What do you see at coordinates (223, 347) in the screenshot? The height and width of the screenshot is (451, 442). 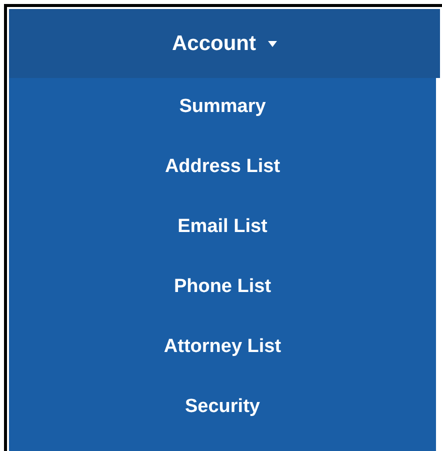 I see `menu-item: Attorney List` at bounding box center [223, 347].